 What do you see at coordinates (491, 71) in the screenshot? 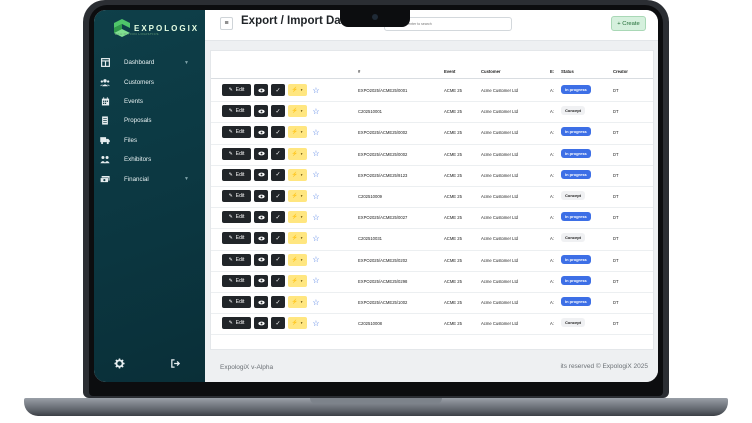
I see `column-header-customer: Customer` at bounding box center [491, 71].